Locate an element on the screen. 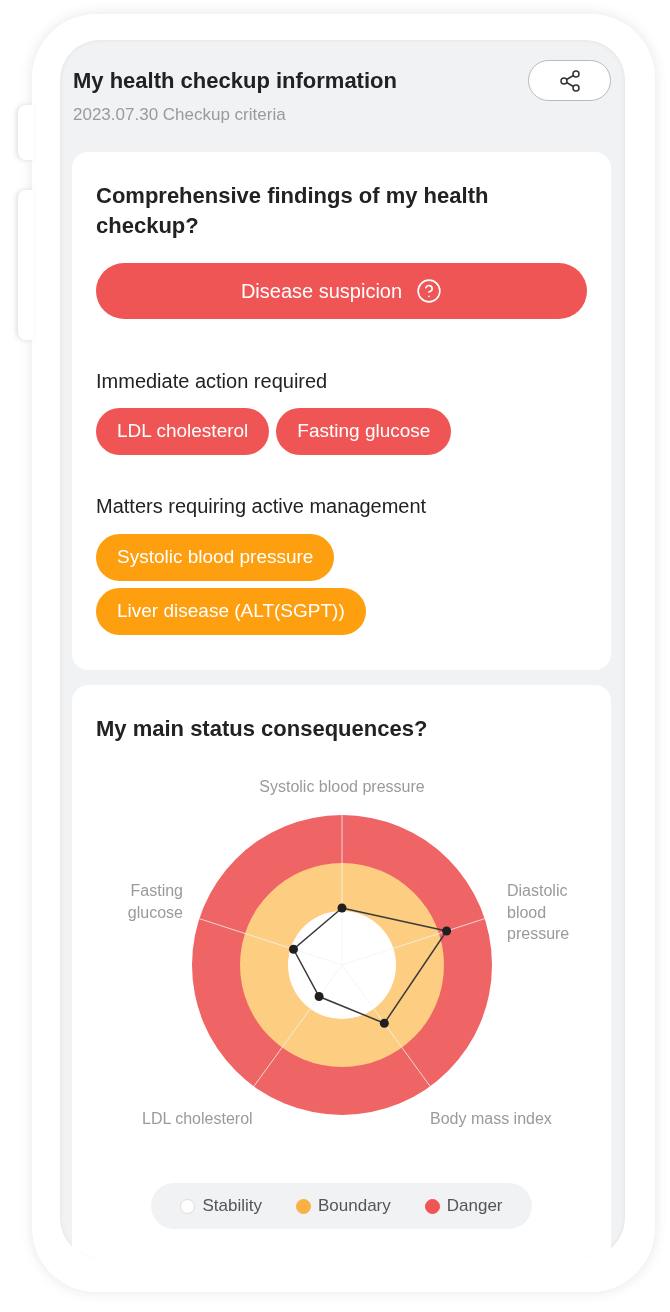 The width and height of the screenshot is (670, 1312). finding-tag: Systolic blood pressure is located at coordinates (215, 557).